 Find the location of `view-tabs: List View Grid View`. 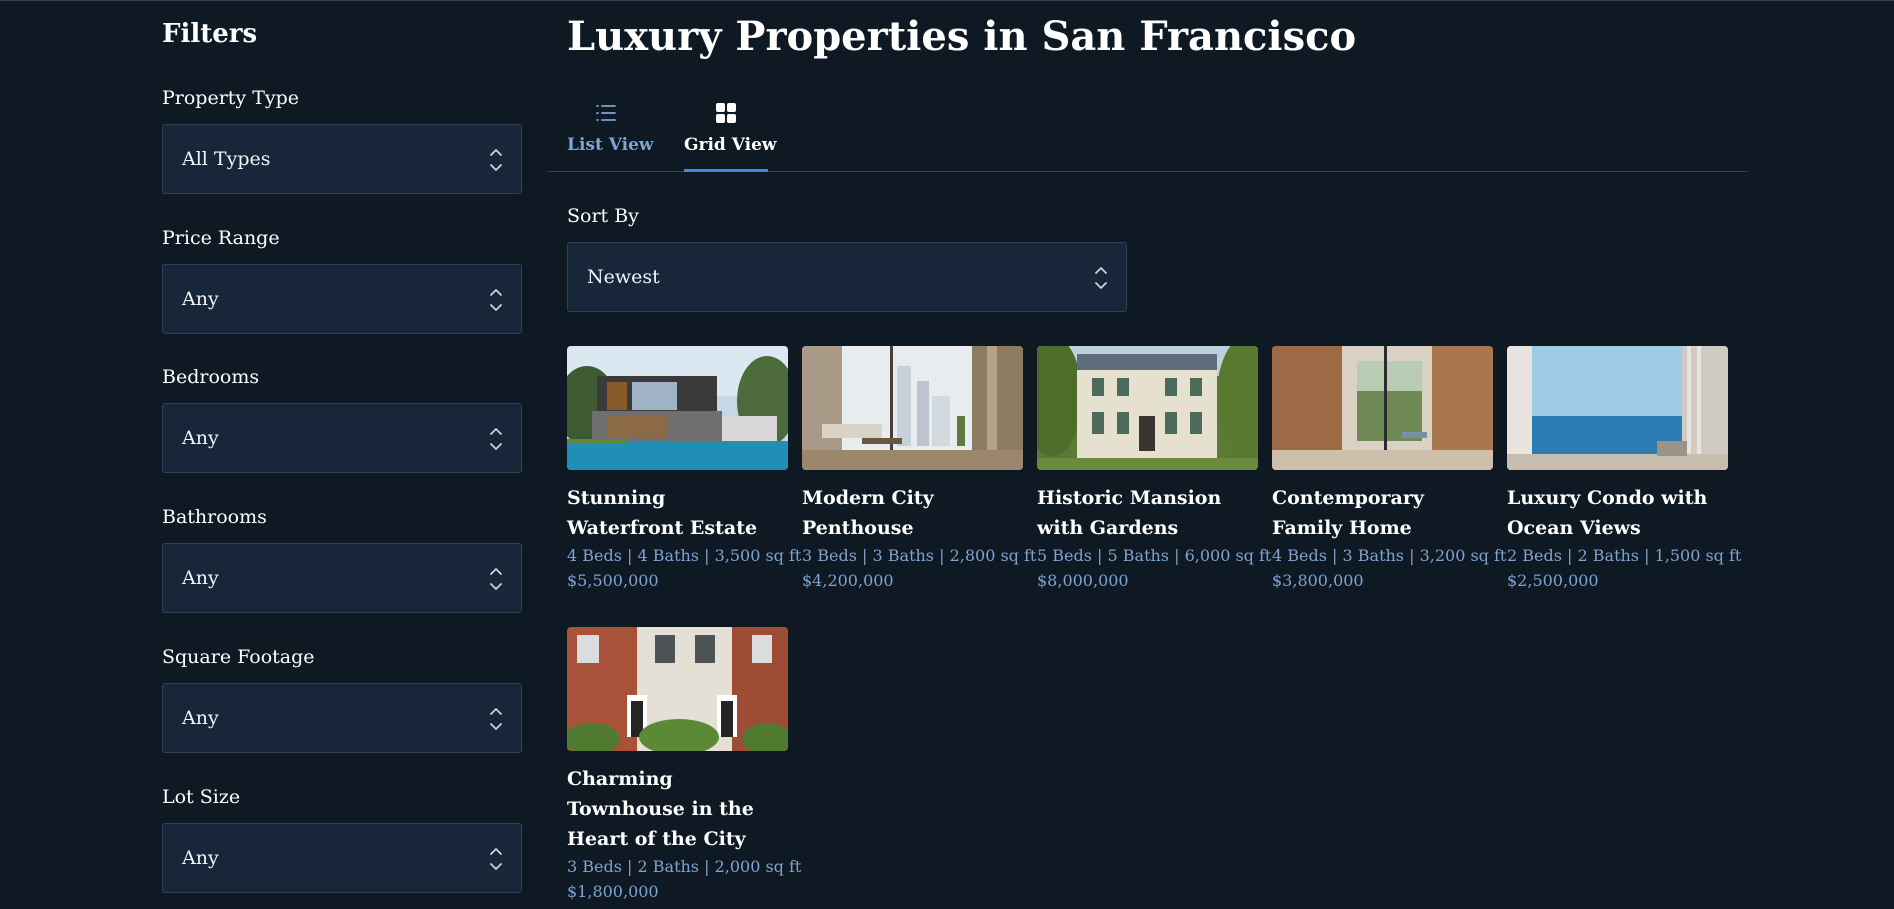

view-tabs: List View Grid View is located at coordinates (1147, 134).